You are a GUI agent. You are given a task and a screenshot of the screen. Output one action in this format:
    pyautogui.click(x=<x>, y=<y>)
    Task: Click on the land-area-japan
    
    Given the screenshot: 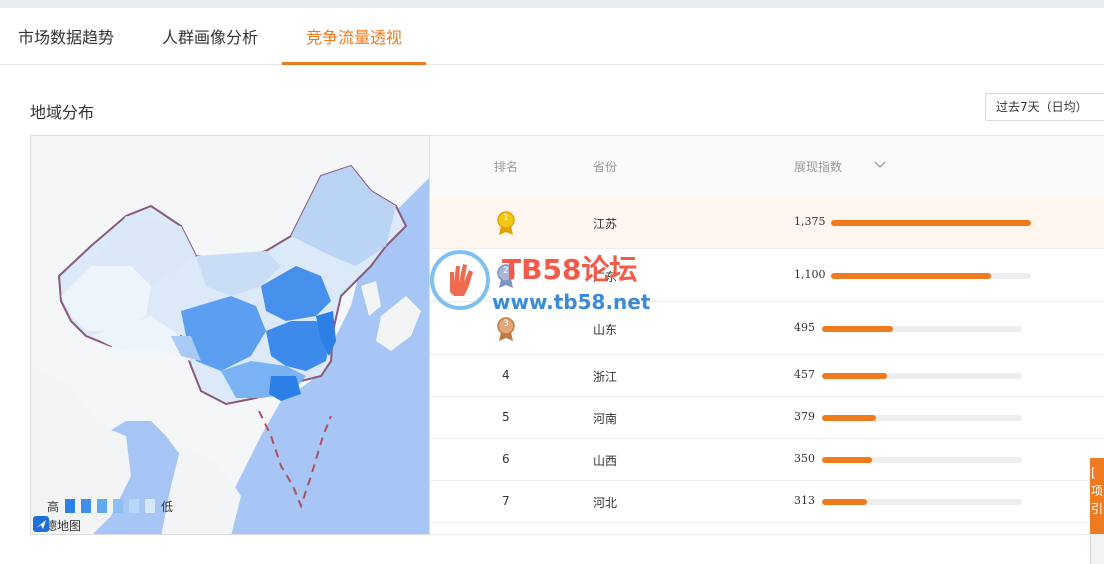 What is the action you would take?
    pyautogui.click(x=398, y=323)
    